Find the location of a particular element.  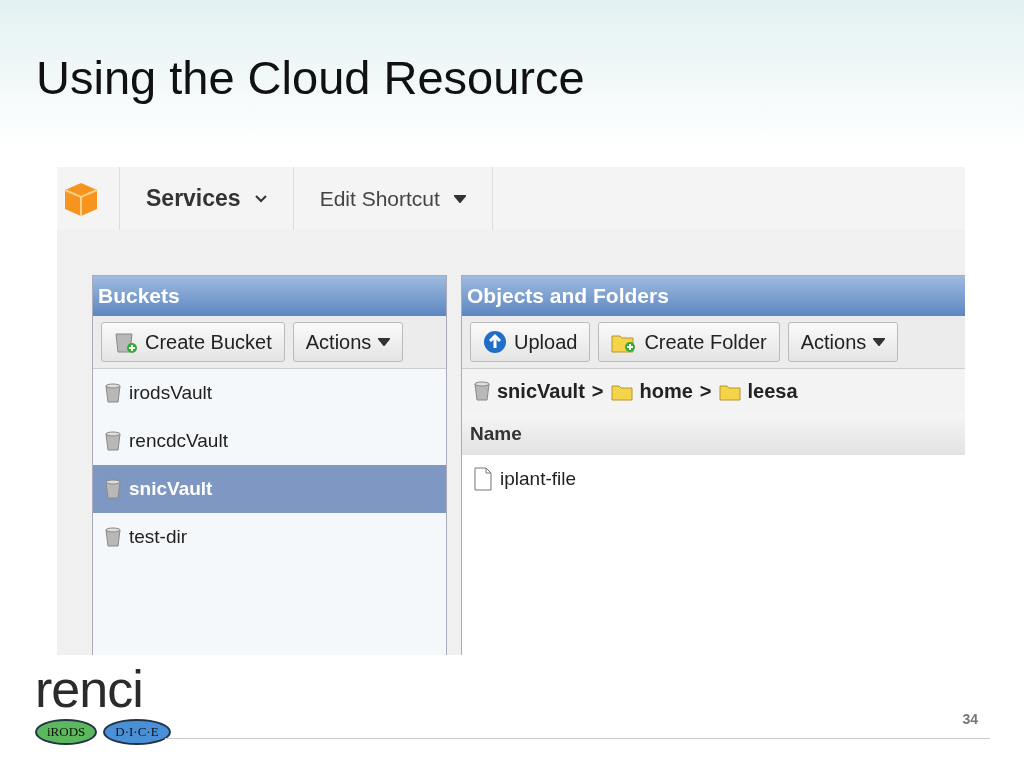

slide-title: Using the Cloud Resource is located at coordinates (310, 77).